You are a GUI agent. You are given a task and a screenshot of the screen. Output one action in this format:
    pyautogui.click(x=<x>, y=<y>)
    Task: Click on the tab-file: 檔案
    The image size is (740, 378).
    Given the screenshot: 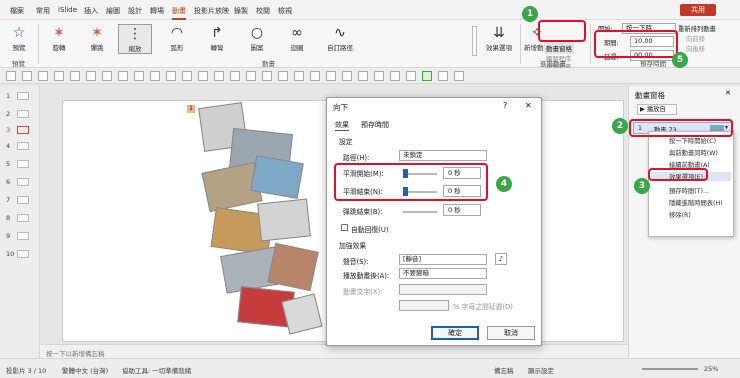 What is the action you would take?
    pyautogui.click(x=17, y=11)
    